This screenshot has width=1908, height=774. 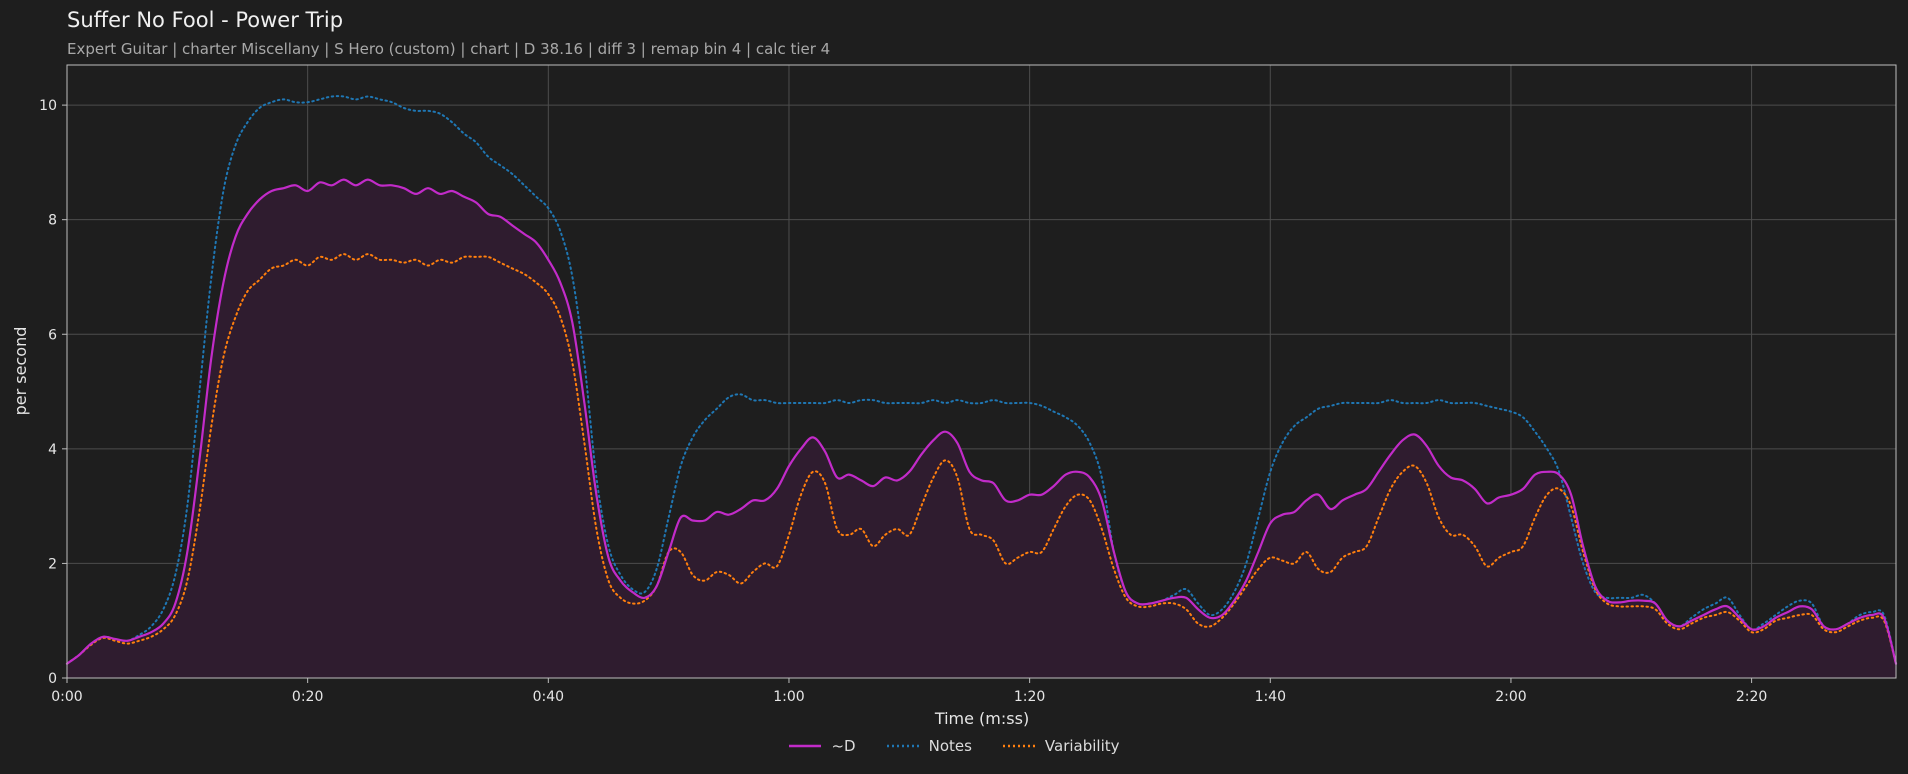 I want to click on y-tick-label: 2, so click(x=52, y=564).